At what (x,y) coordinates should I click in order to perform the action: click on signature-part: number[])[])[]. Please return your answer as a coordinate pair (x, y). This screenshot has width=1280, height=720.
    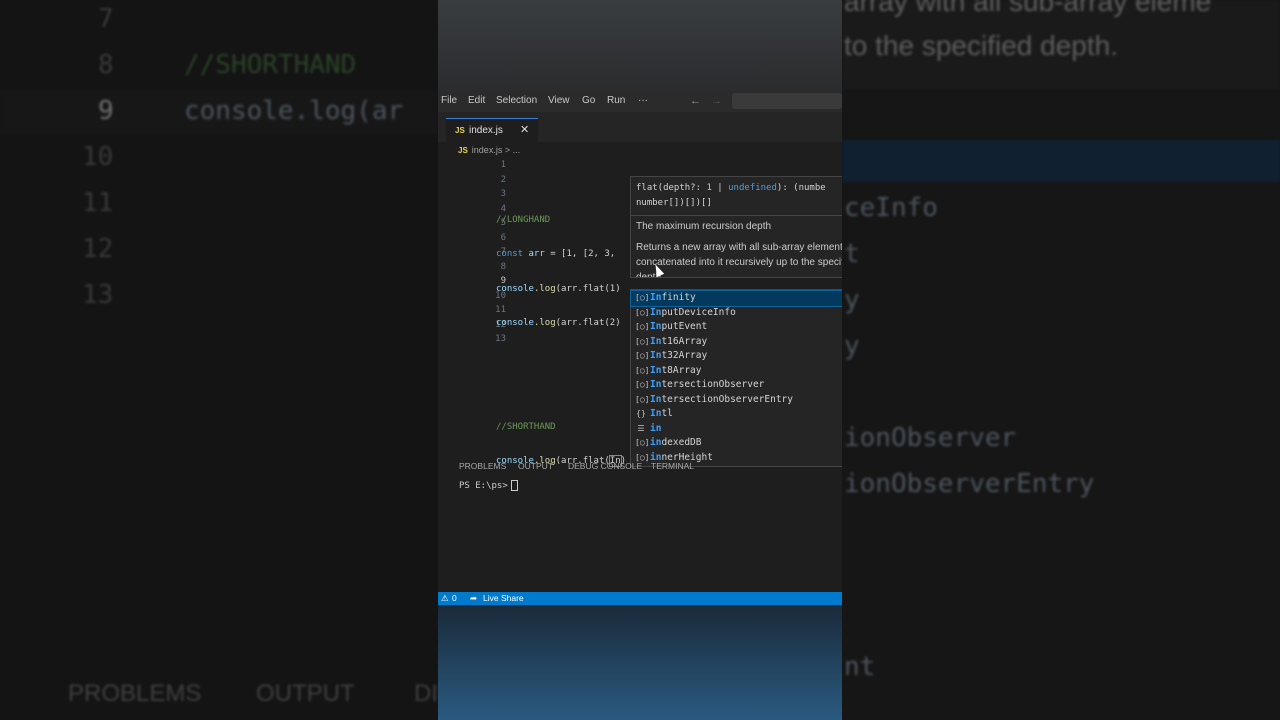
    Looking at the image, I should click on (674, 203).